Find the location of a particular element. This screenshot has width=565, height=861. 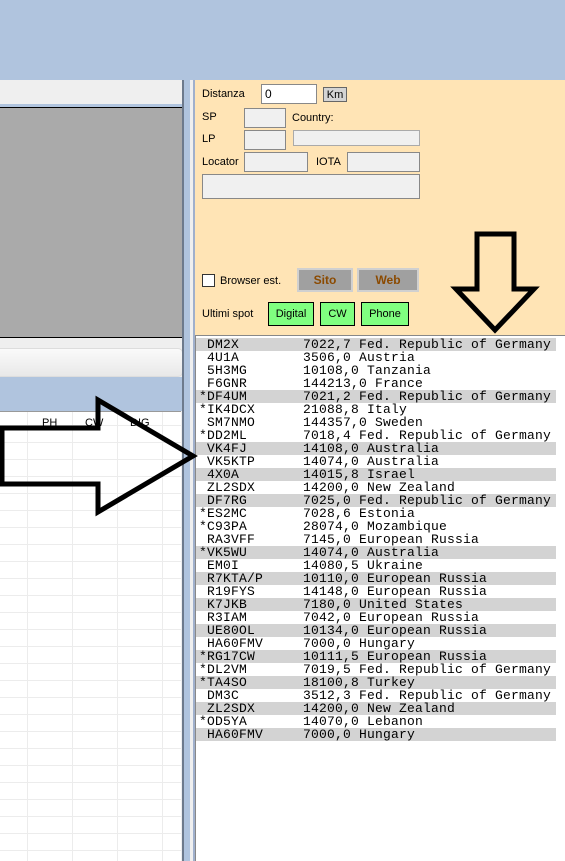

distanza-label: Distanza is located at coordinates (223, 94).